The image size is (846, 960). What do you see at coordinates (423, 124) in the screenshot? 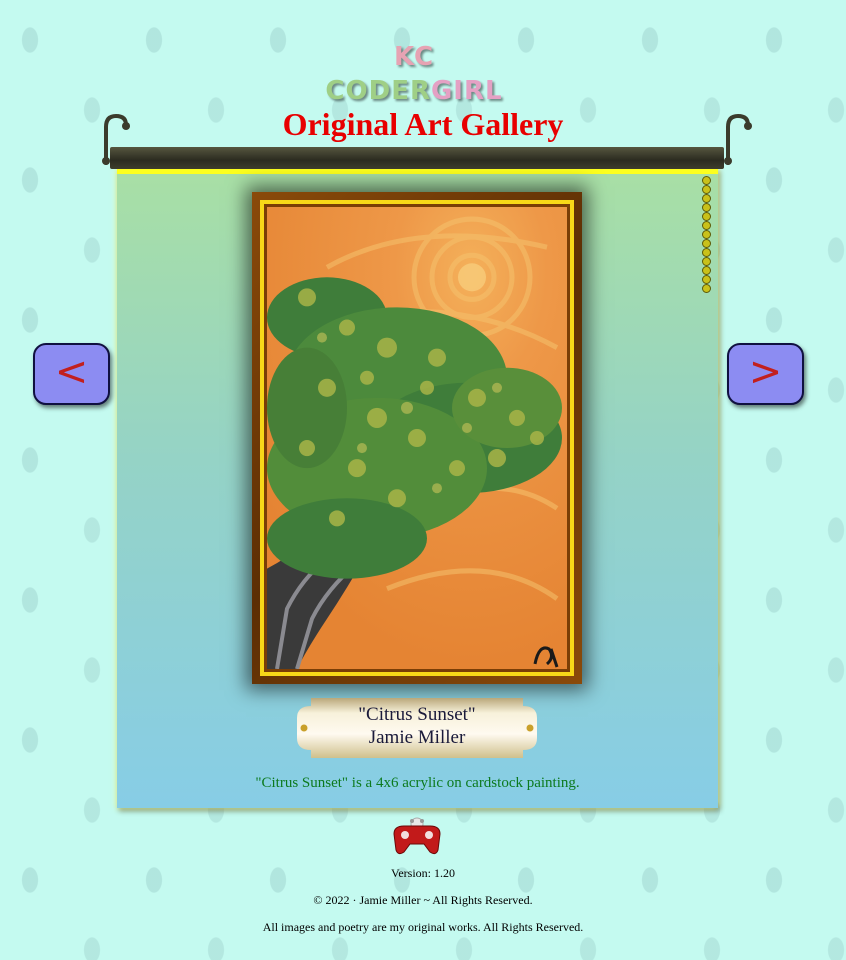
I see `gallery-title: Original Art Gallery` at bounding box center [423, 124].